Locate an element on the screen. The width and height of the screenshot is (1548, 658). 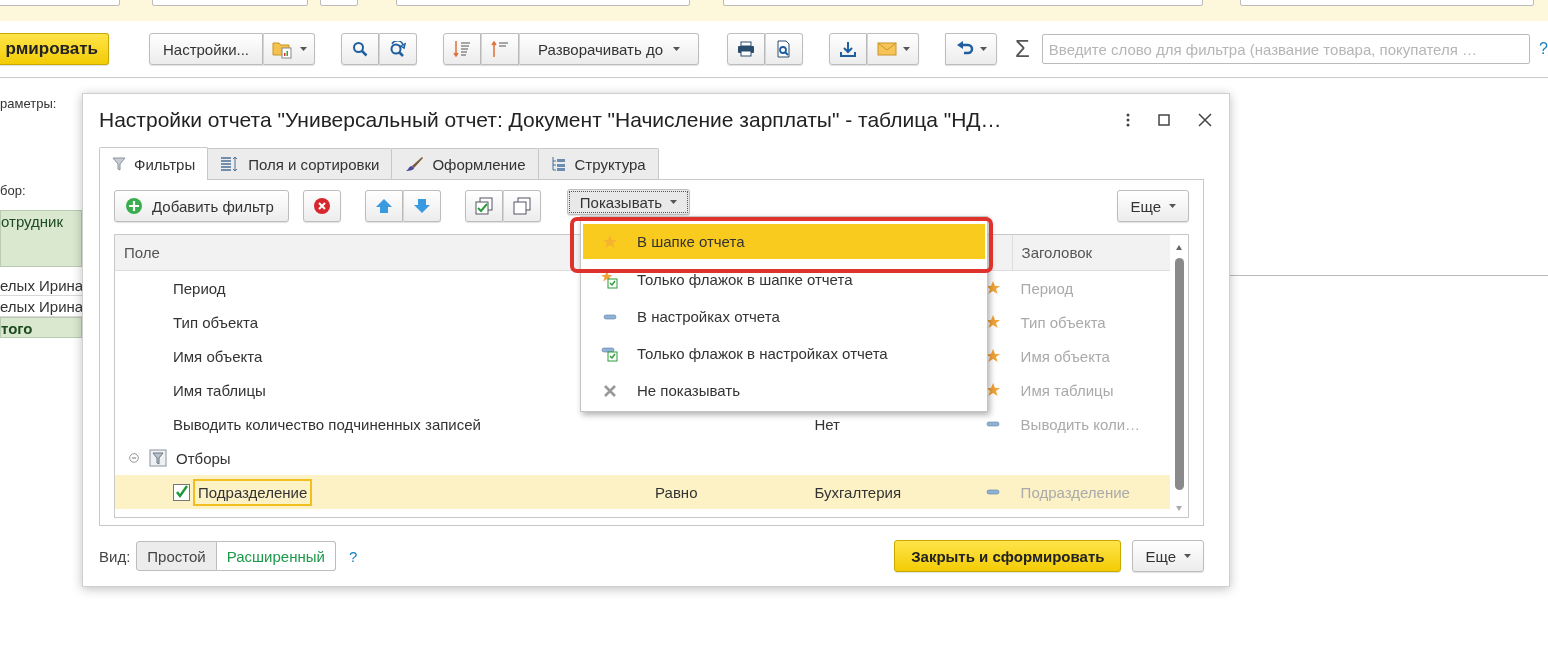
up-arrow-icon is located at coordinates (383, 206).